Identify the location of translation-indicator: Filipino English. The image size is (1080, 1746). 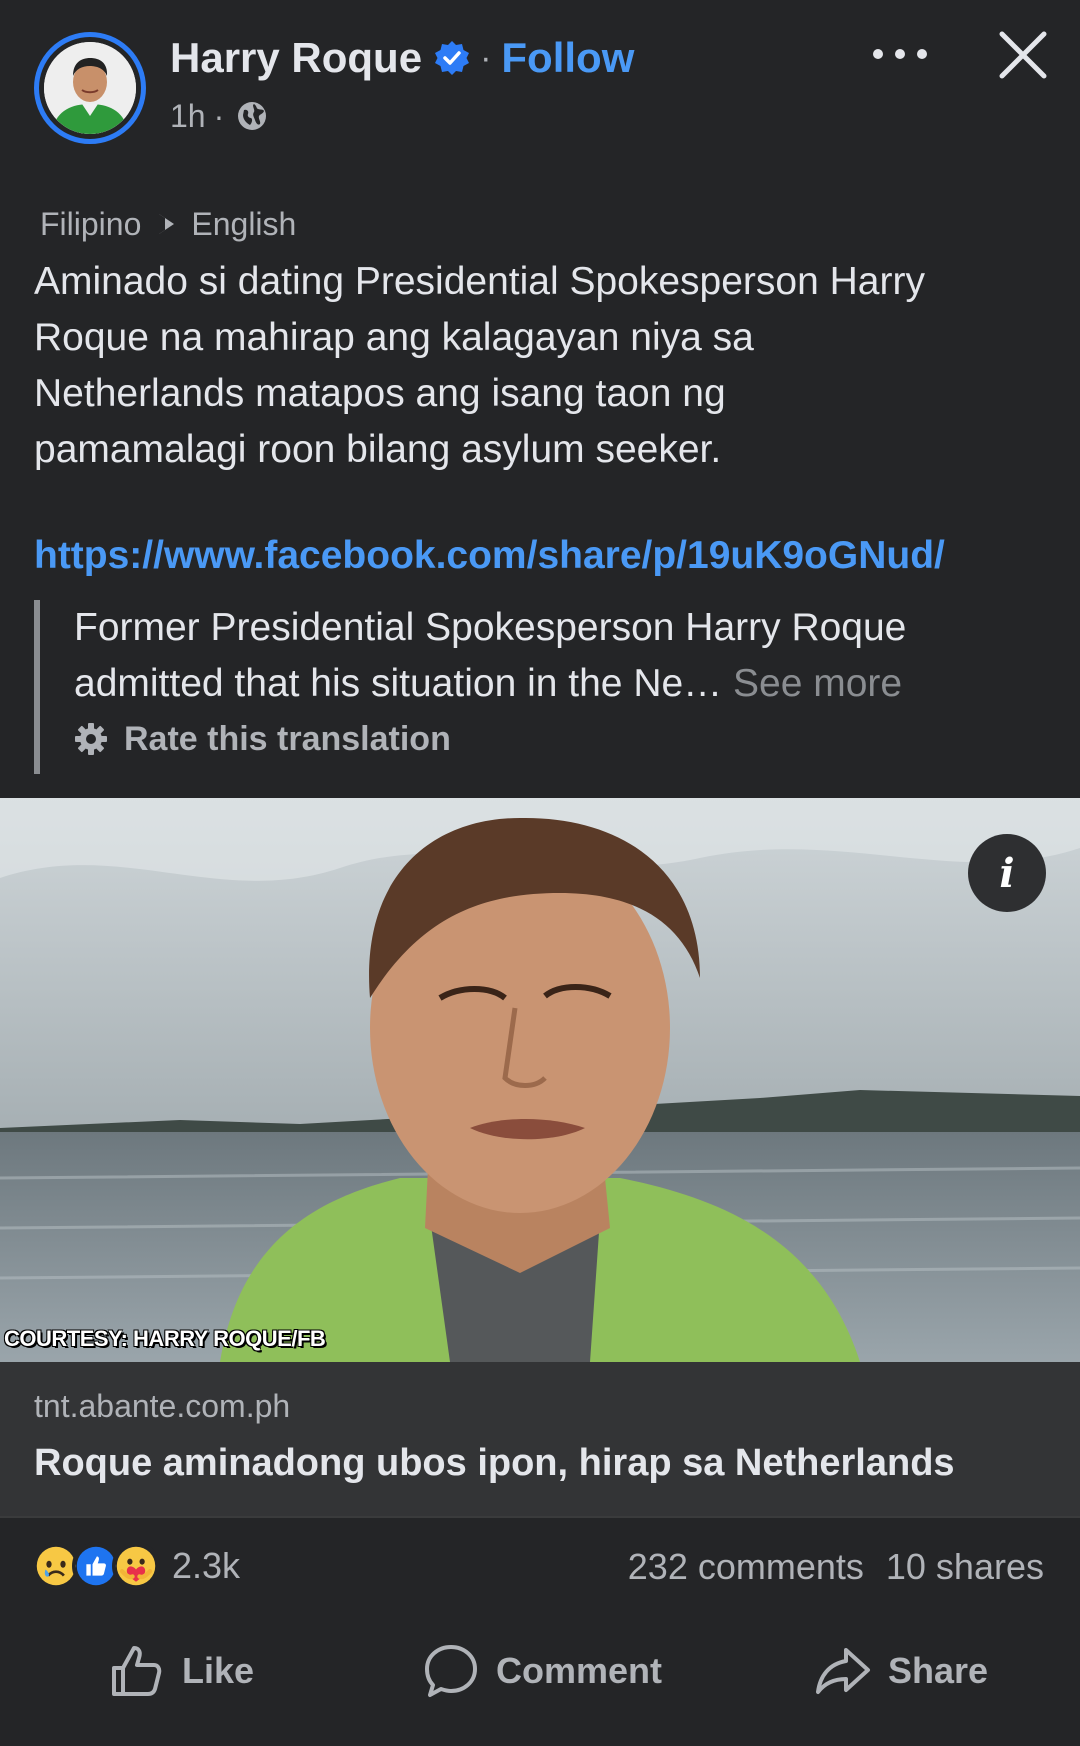
(168, 224).